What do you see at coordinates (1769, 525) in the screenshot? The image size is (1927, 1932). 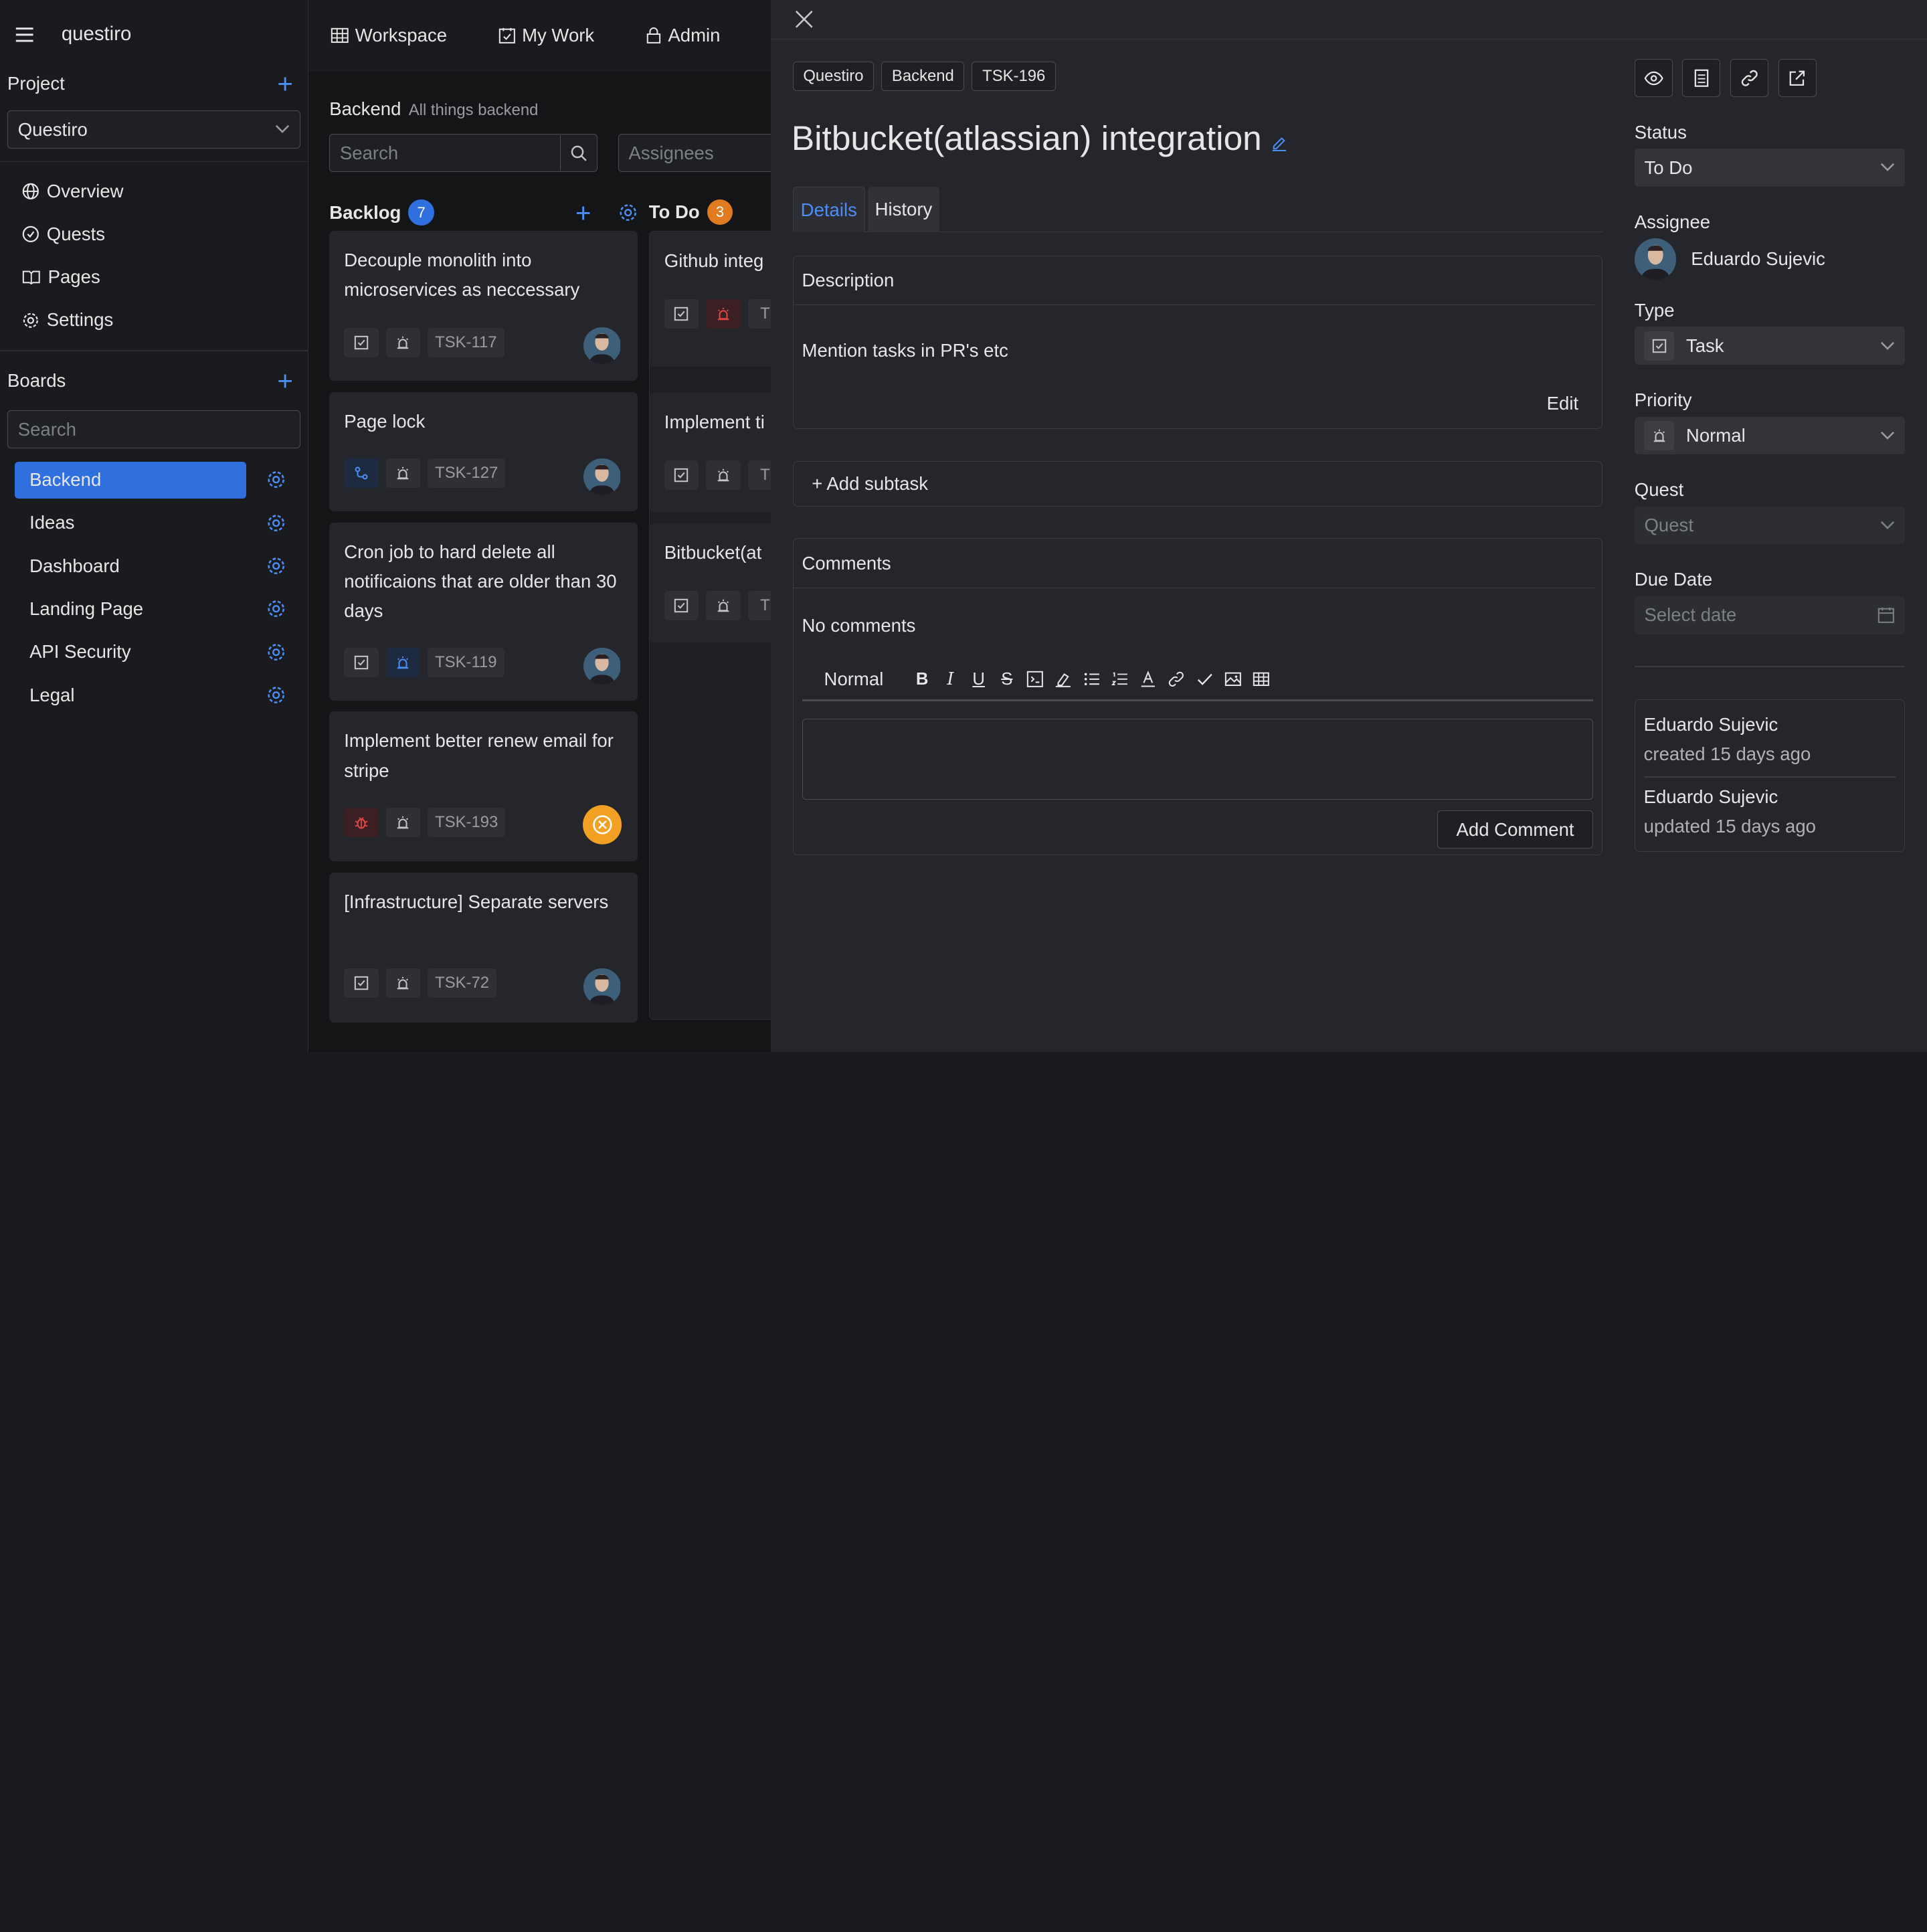 I see `quest-select: Quest` at bounding box center [1769, 525].